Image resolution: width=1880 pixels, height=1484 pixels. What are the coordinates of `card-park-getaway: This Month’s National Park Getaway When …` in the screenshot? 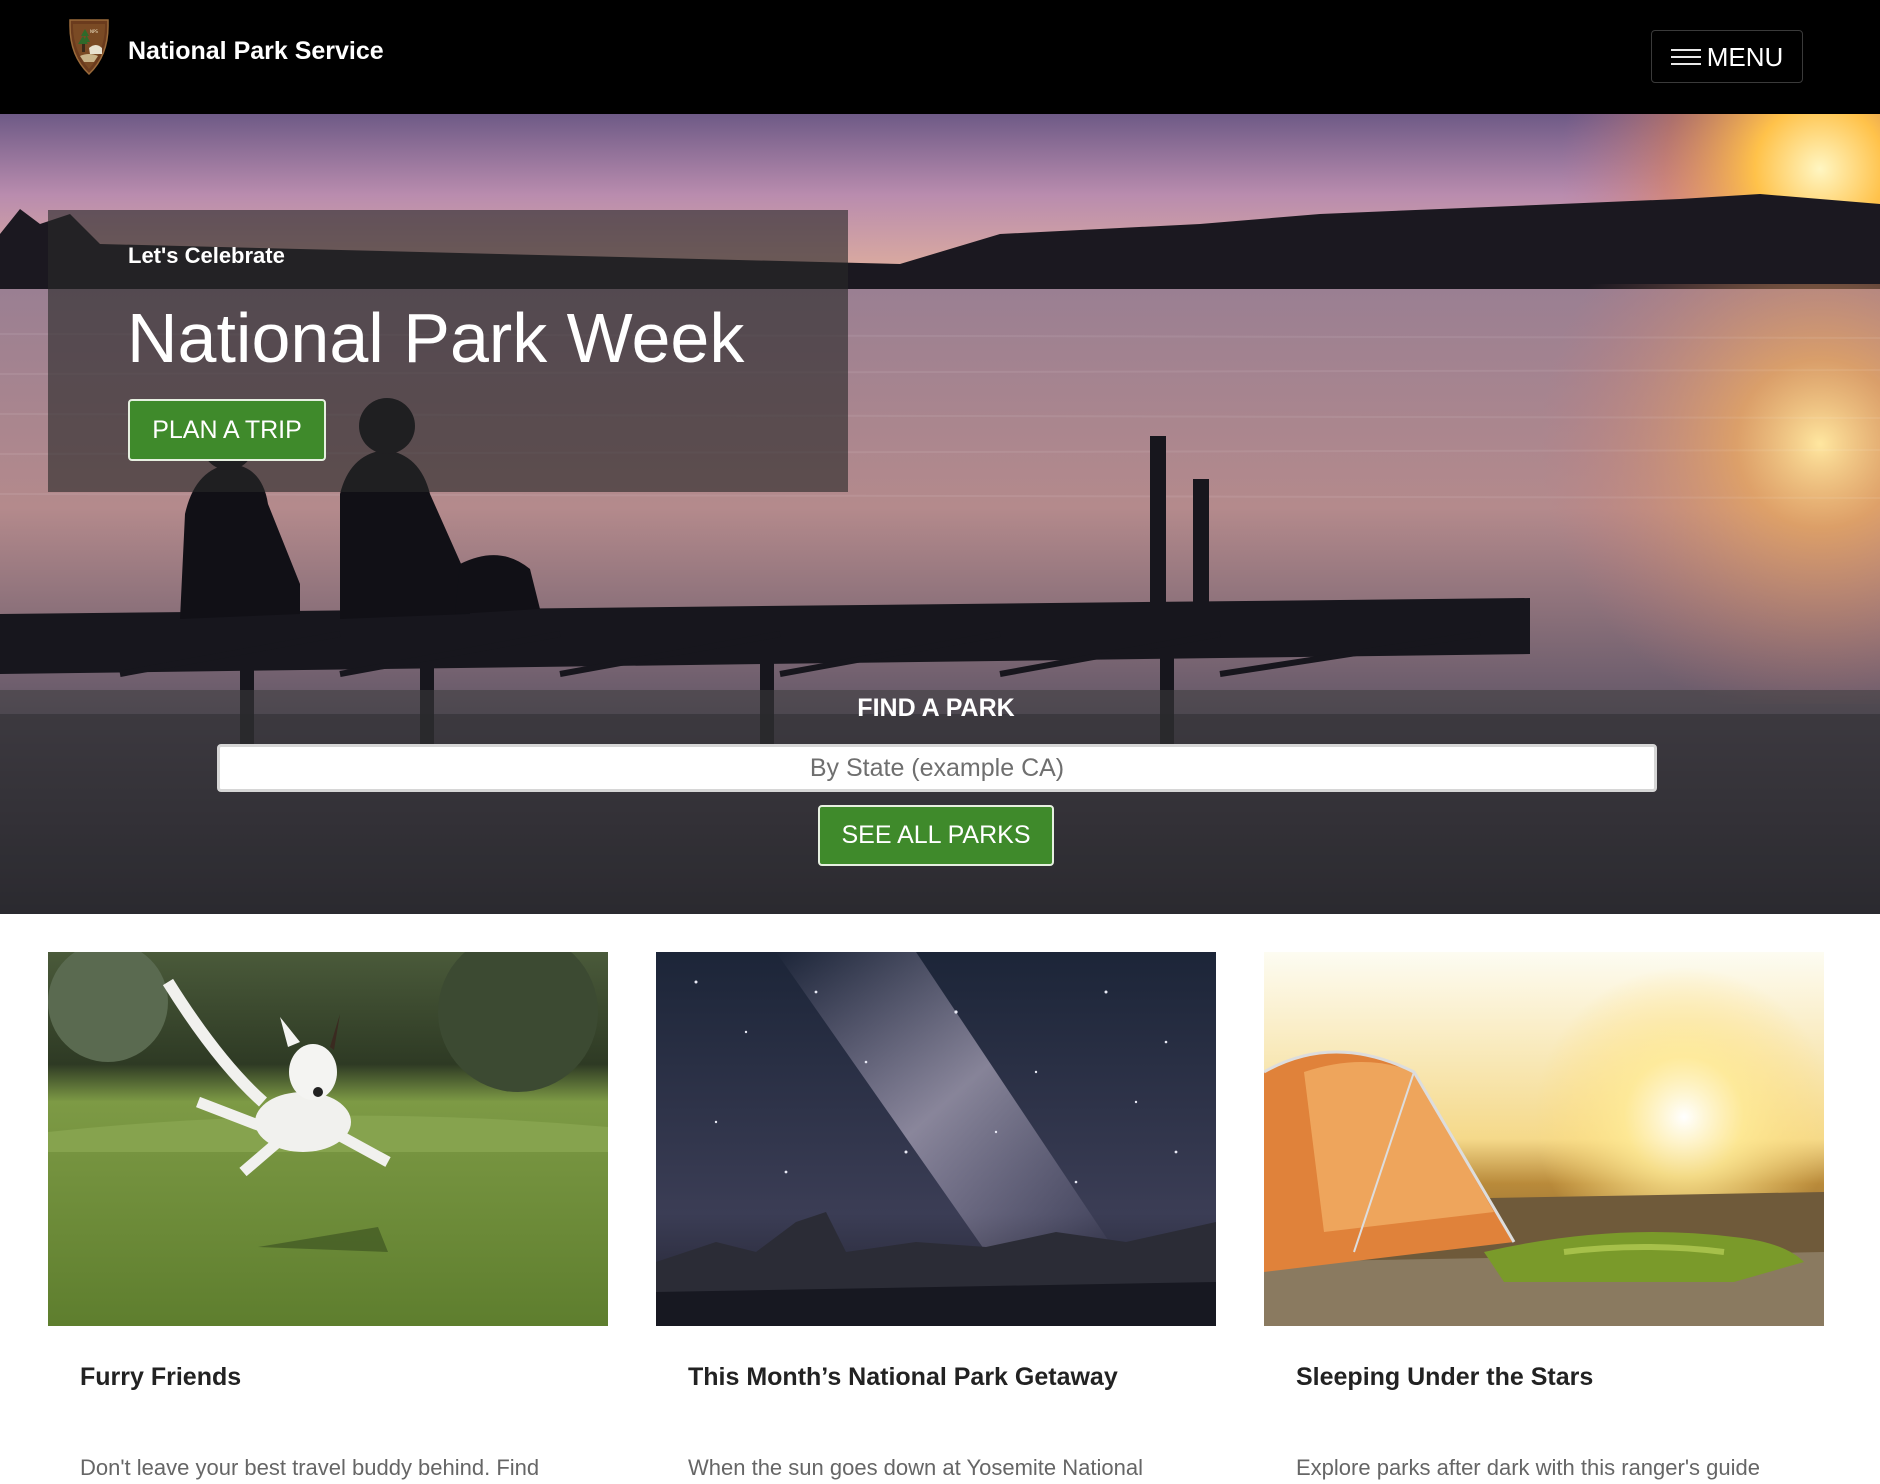 It's located at (936, 1218).